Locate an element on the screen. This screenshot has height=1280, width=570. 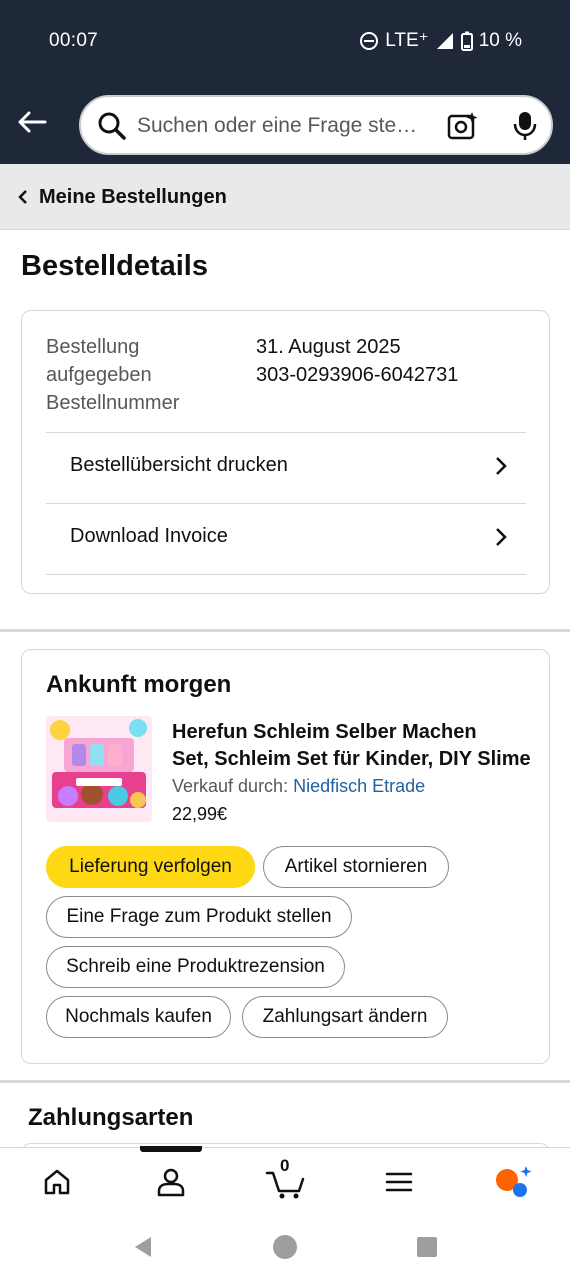
status-icons: LTE⁺ 10 % is located at coordinates (440, 40).